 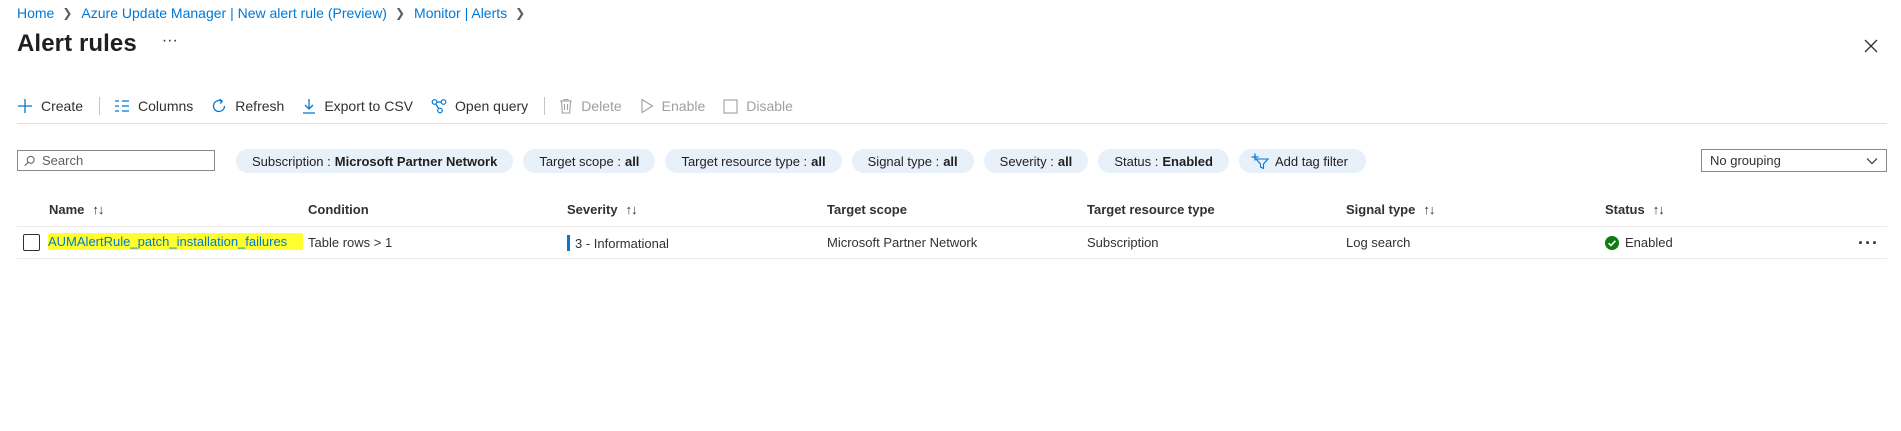 I want to click on delete-button: Delete, so click(x=590, y=106).